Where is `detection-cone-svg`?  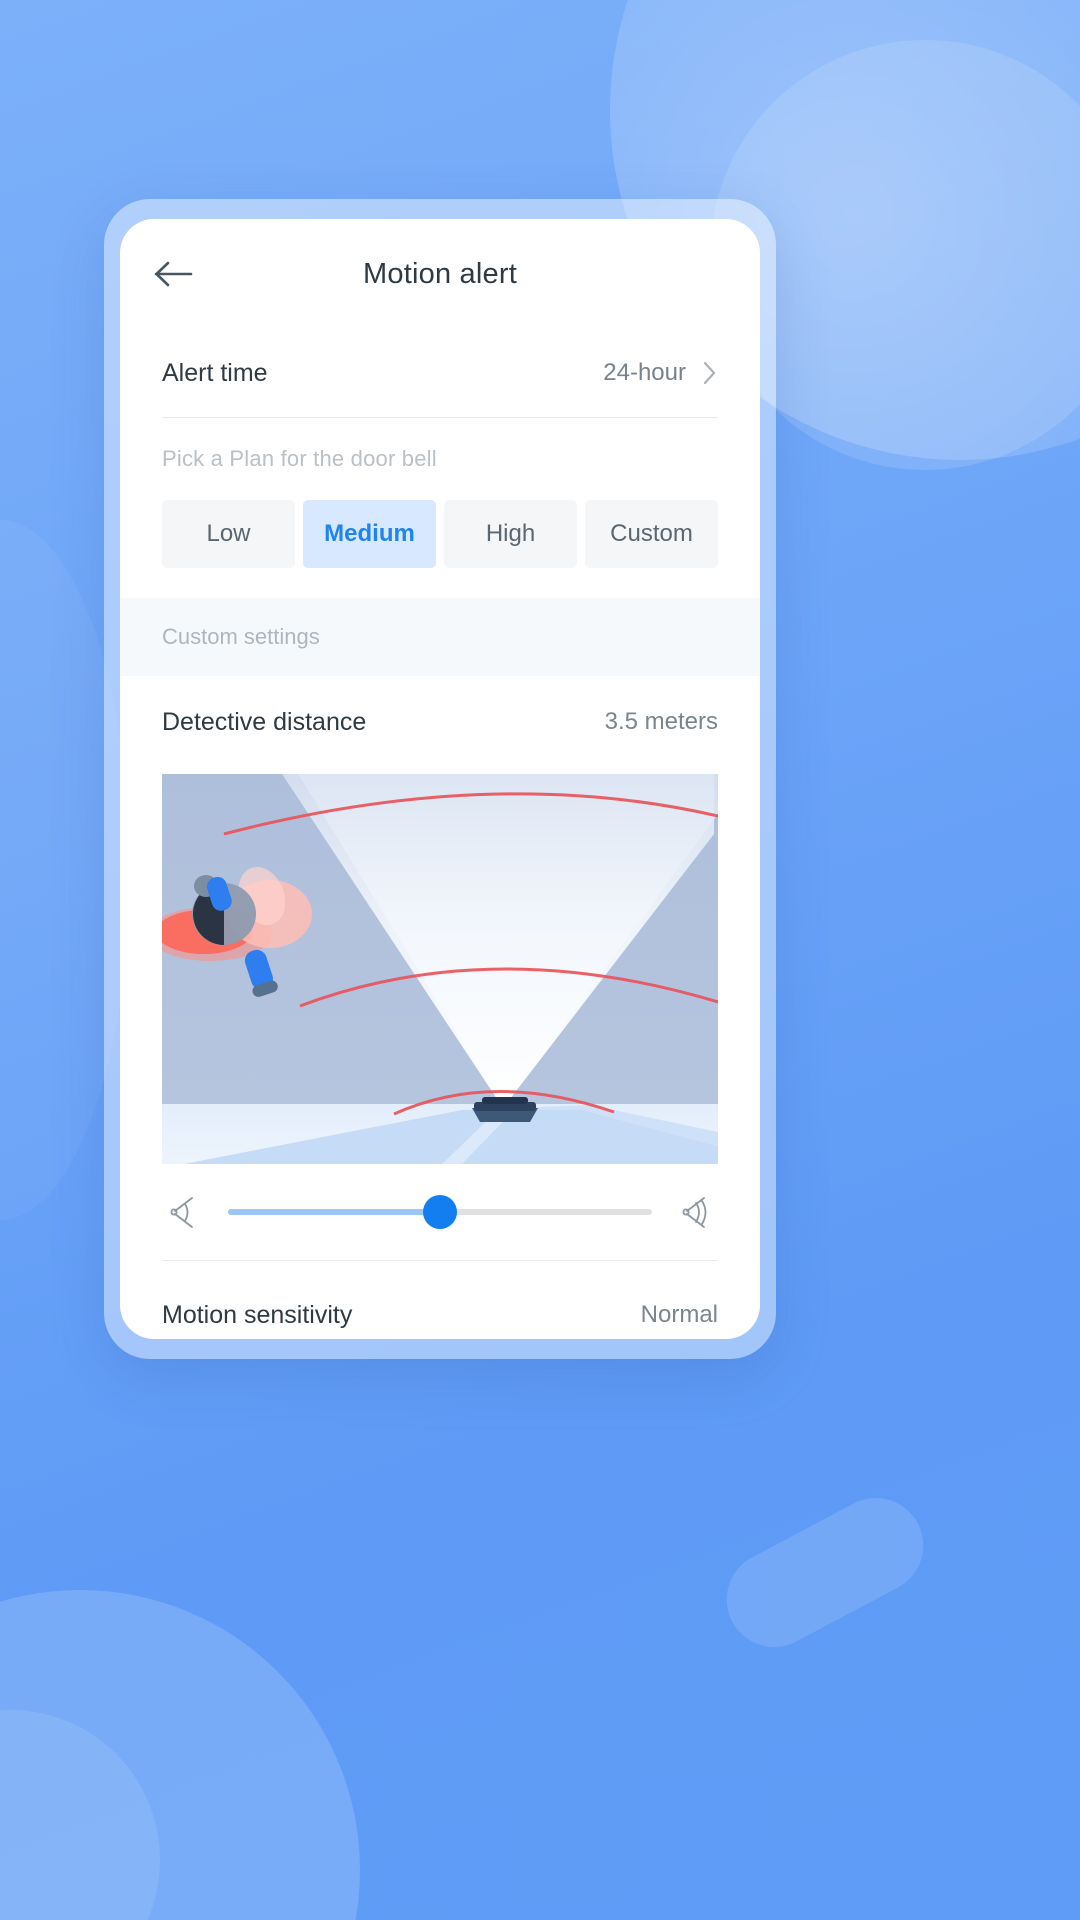
detection-cone-svg is located at coordinates (440, 969).